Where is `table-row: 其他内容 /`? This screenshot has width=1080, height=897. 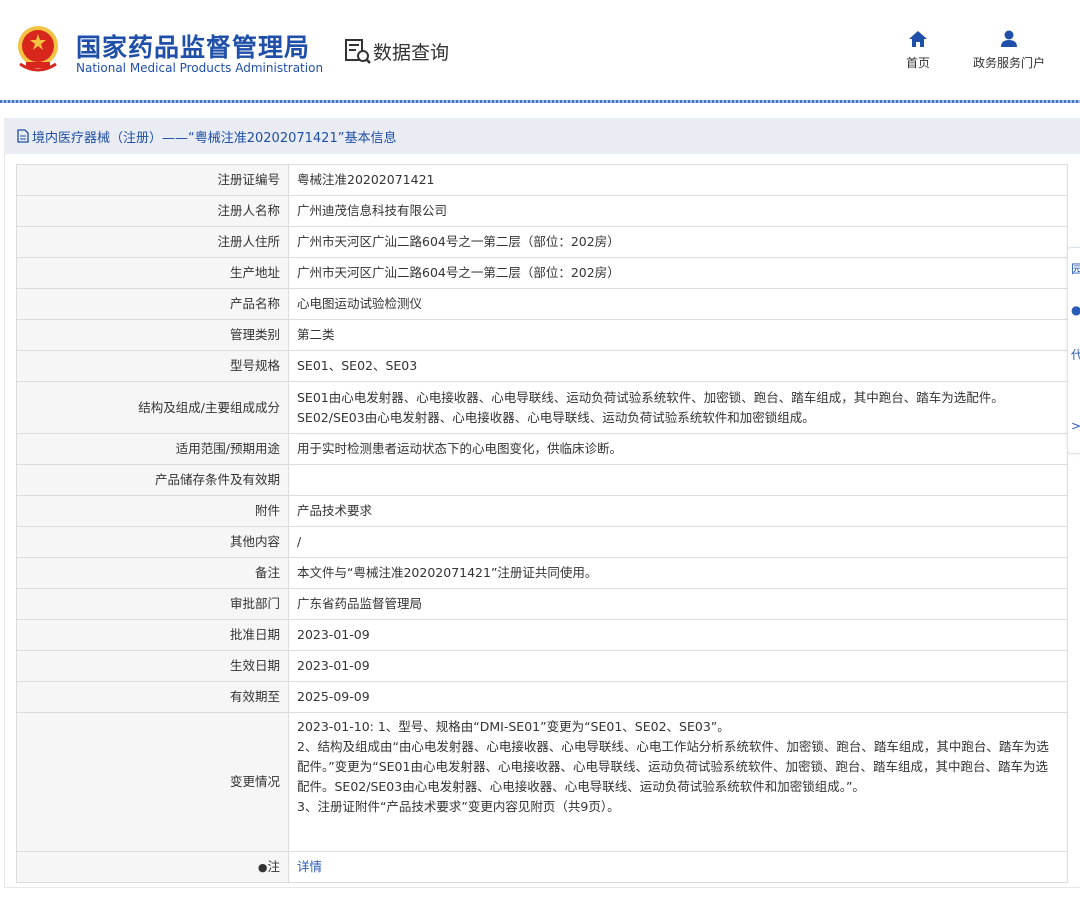 table-row: 其他内容 / is located at coordinates (542, 542).